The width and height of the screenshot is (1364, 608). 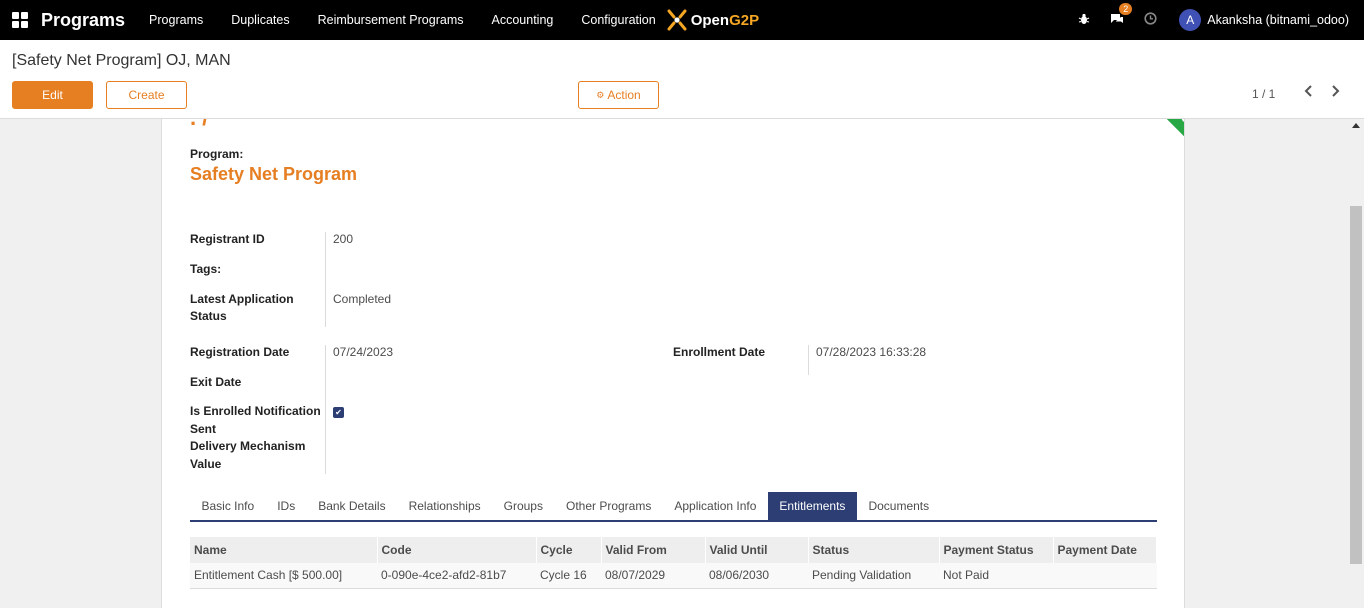 I want to click on scroll-up-arrow-icon, so click(x=1356, y=125).